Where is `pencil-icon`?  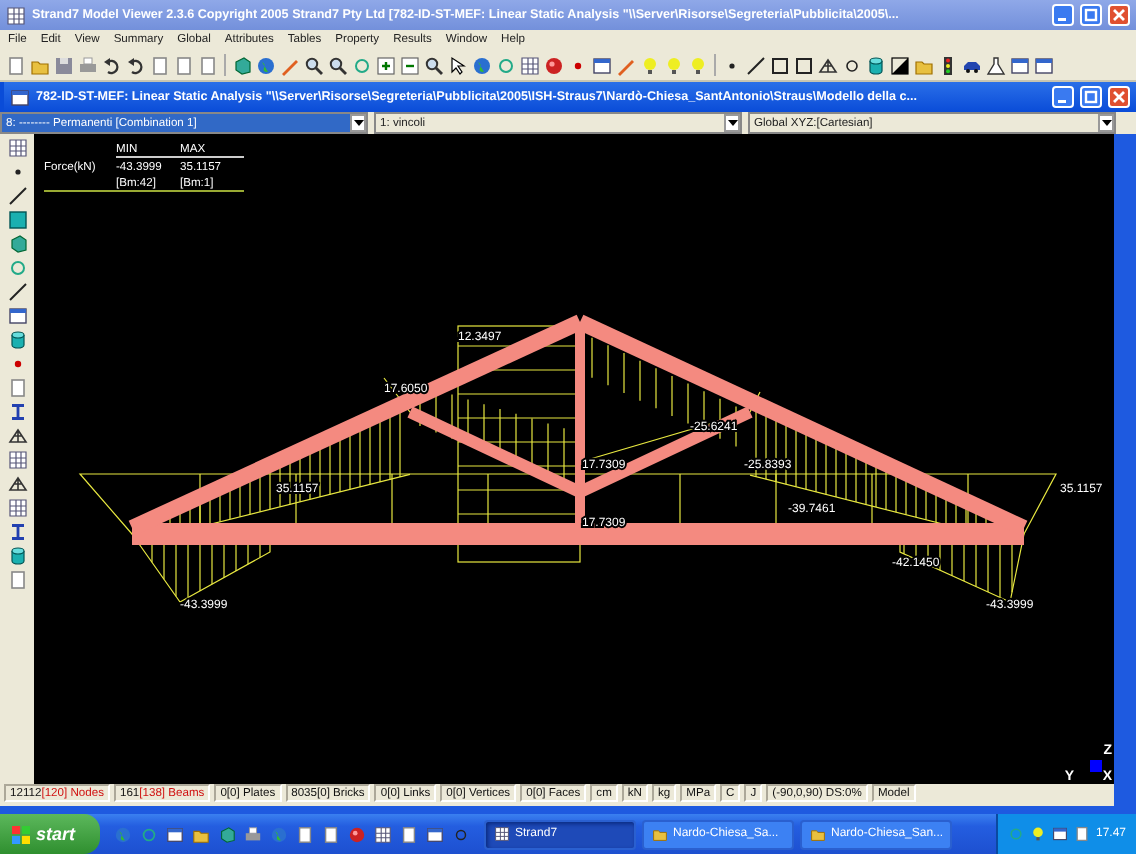 pencil-icon is located at coordinates (626, 65).